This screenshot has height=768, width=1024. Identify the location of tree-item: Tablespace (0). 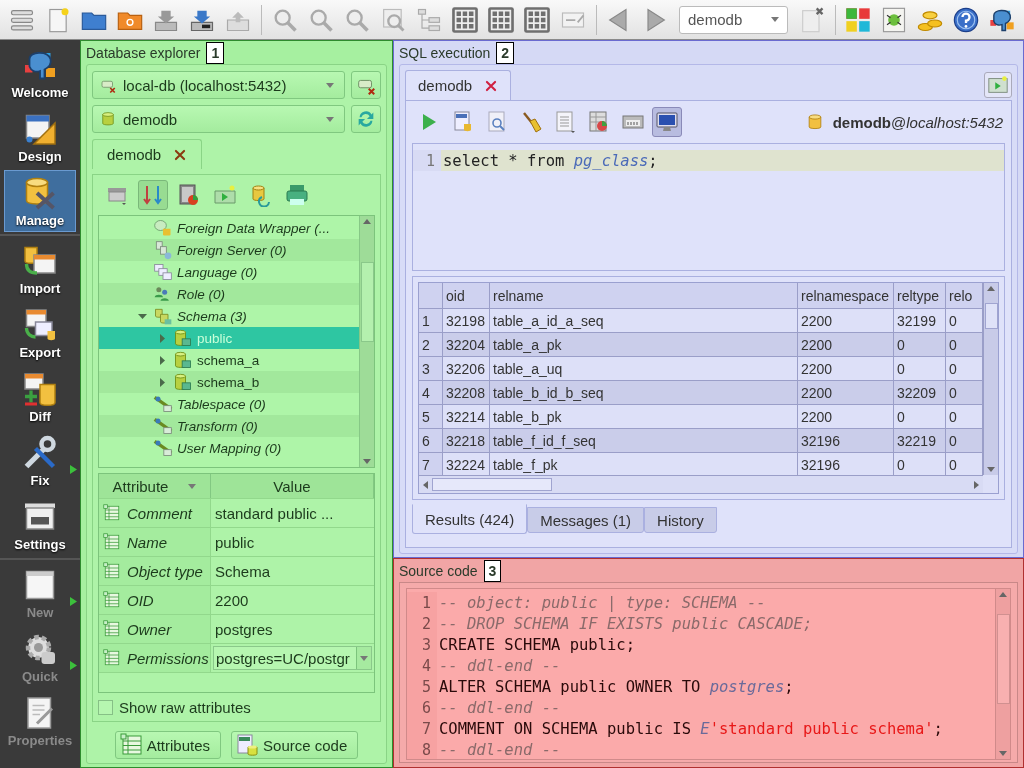
(229, 404).